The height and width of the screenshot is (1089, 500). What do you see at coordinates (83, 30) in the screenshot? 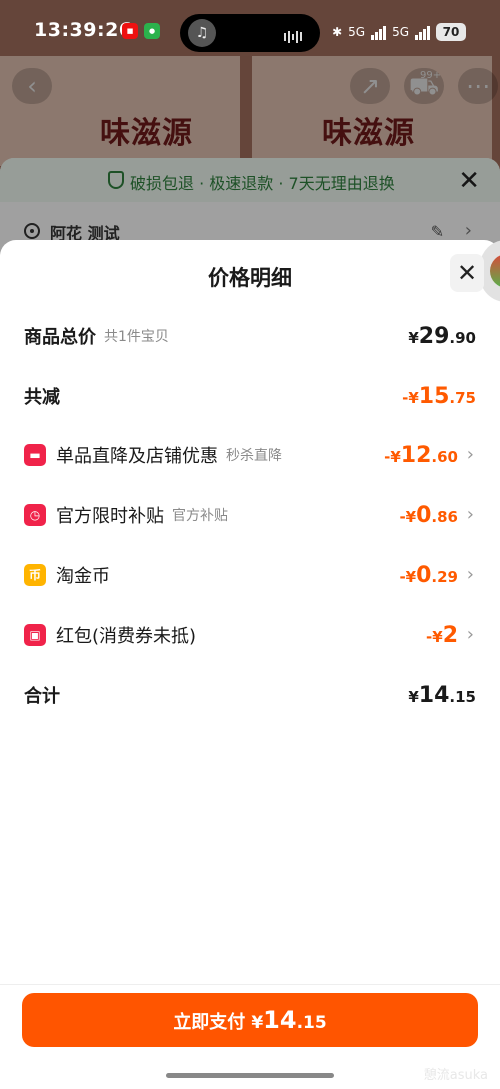
I see `status-time: 13:39:26` at bounding box center [83, 30].